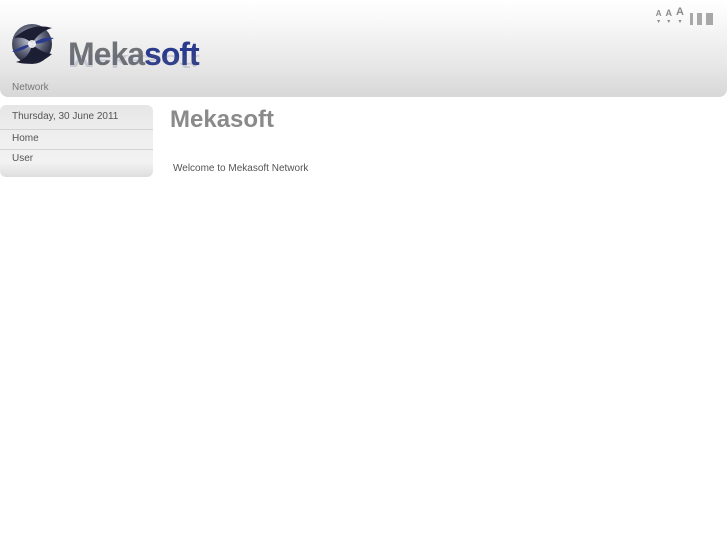 This screenshot has width=727, height=545. I want to click on welcome-text: Welcome to Mekasoft Network, so click(241, 168).